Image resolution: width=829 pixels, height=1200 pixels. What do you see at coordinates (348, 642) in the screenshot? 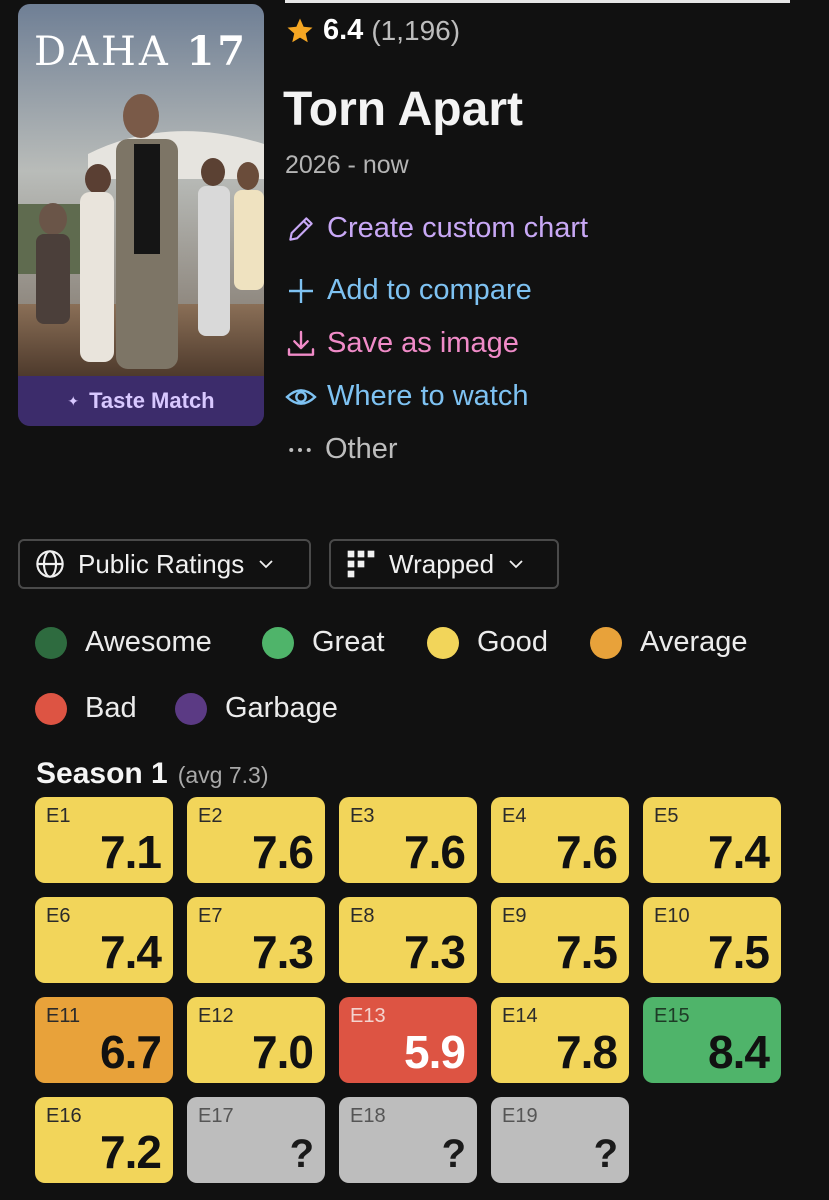
I see `legend-label: Great` at bounding box center [348, 642].